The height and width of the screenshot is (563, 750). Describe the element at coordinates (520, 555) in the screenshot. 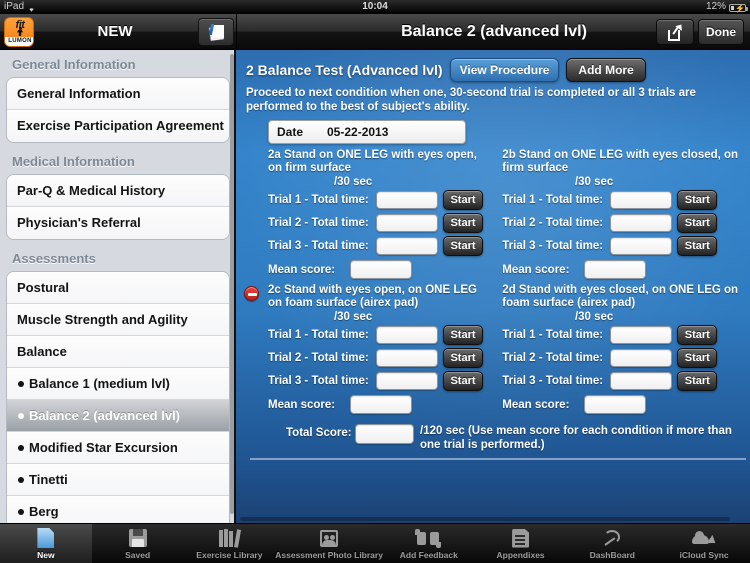

I see `tab-label: Appendixes` at that location.